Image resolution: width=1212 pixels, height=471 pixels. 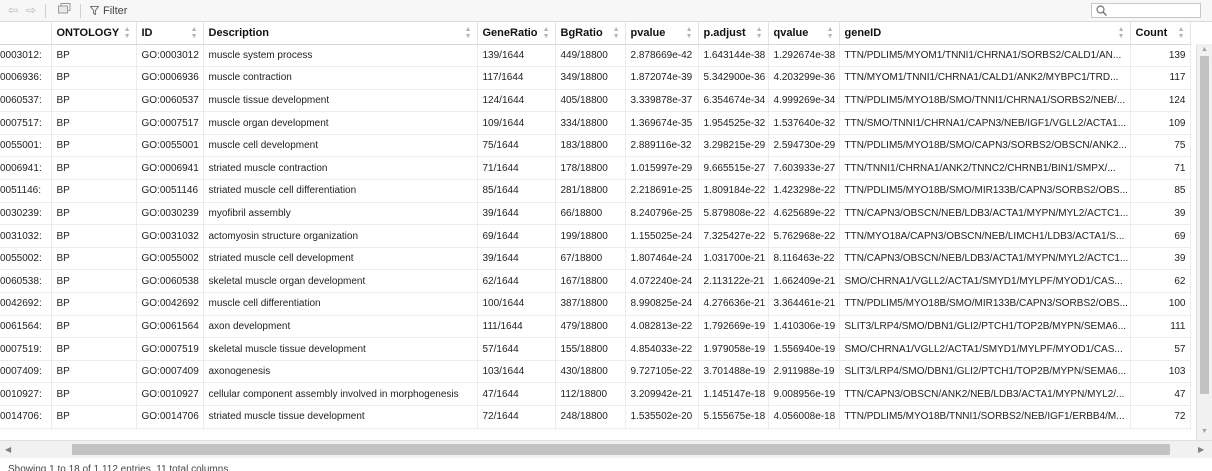 What do you see at coordinates (1160, 214) in the screenshot?
I see `table-cell: 39` at bounding box center [1160, 214].